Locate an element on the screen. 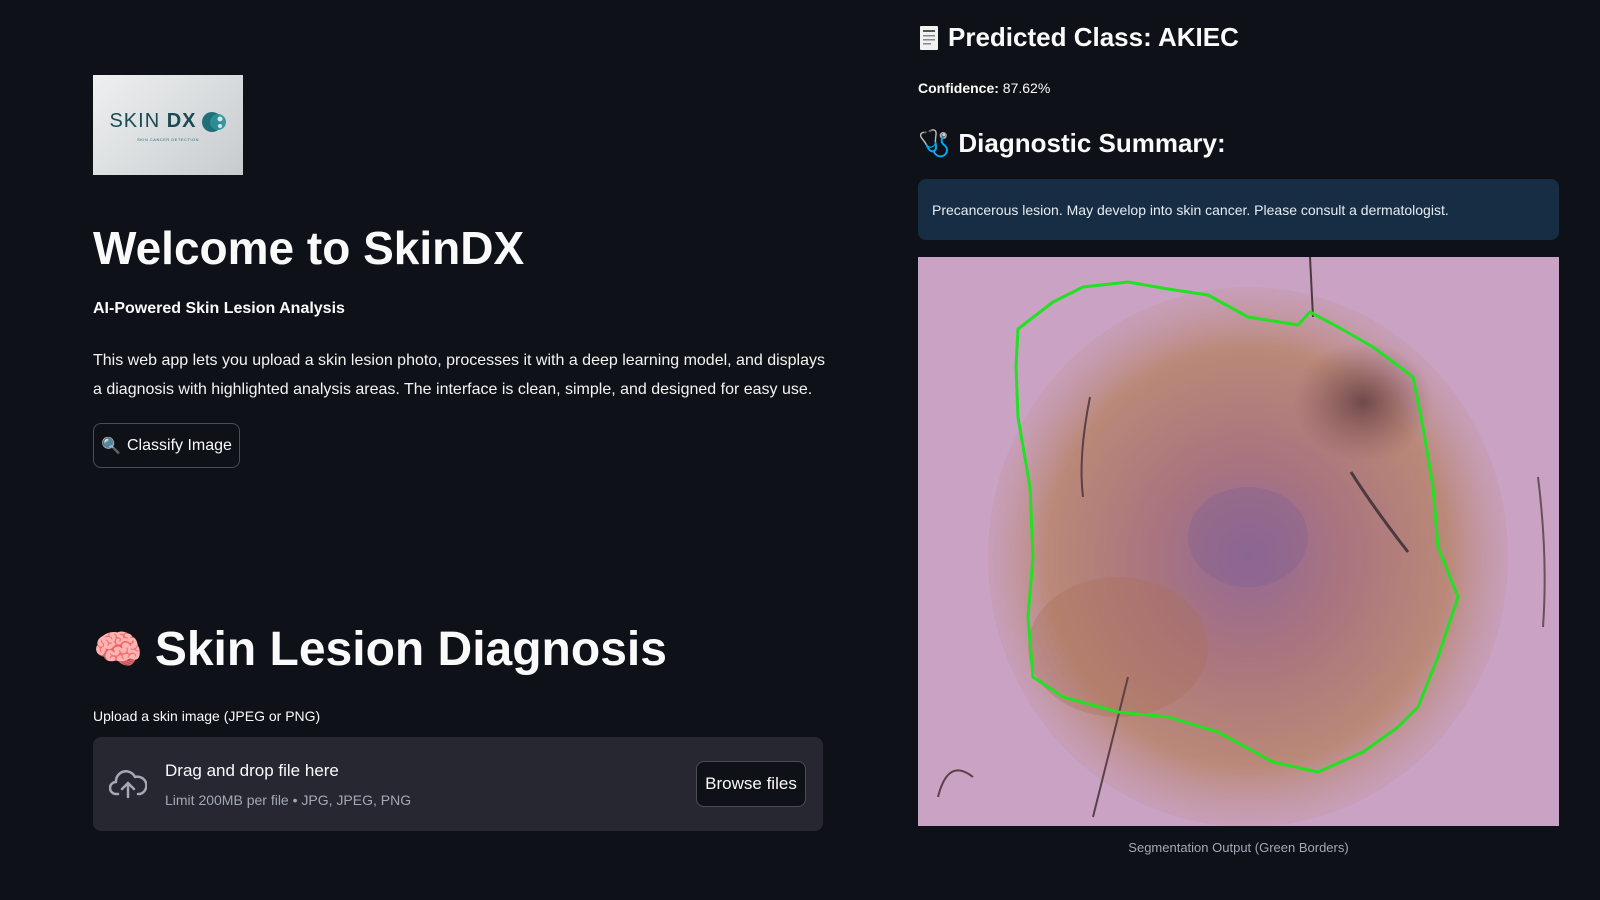 The width and height of the screenshot is (1600, 900). browse-files-button: Browse files is located at coordinates (751, 784).